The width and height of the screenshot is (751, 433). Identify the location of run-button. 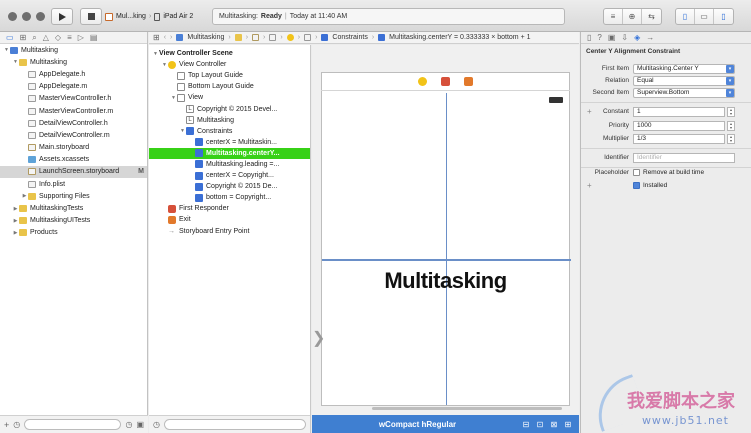
(62, 16).